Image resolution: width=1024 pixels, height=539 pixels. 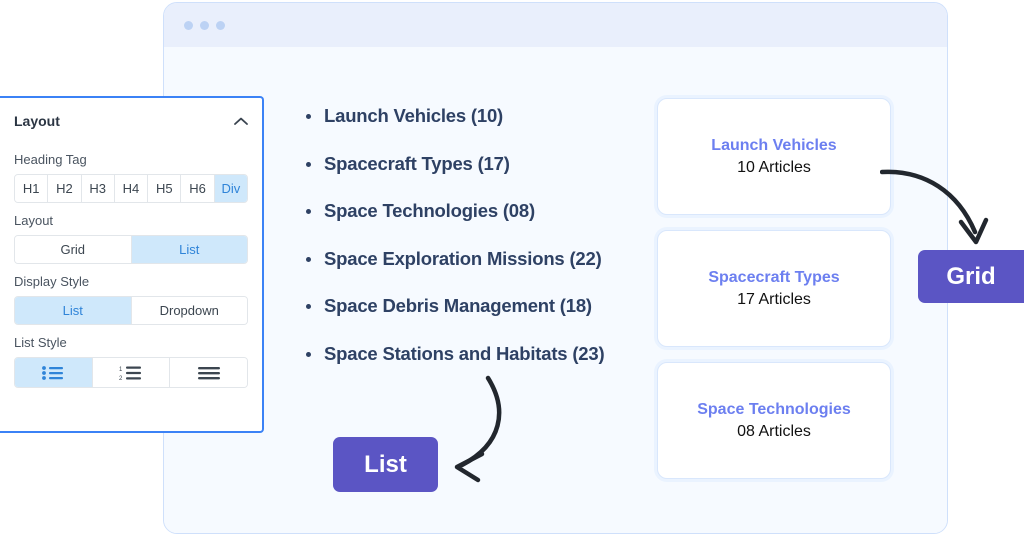 I want to click on list-style-label: List Style, so click(x=40, y=342).